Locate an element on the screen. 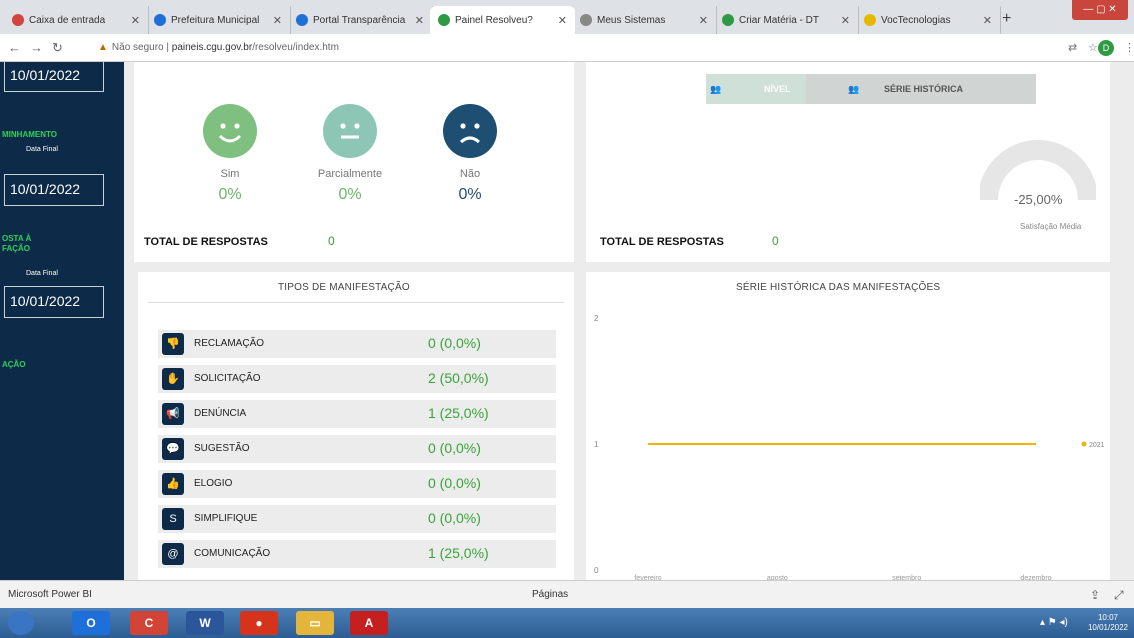 The image size is (1134, 638). gauge-caption: Satisfação Média is located at coordinates (1051, 226).